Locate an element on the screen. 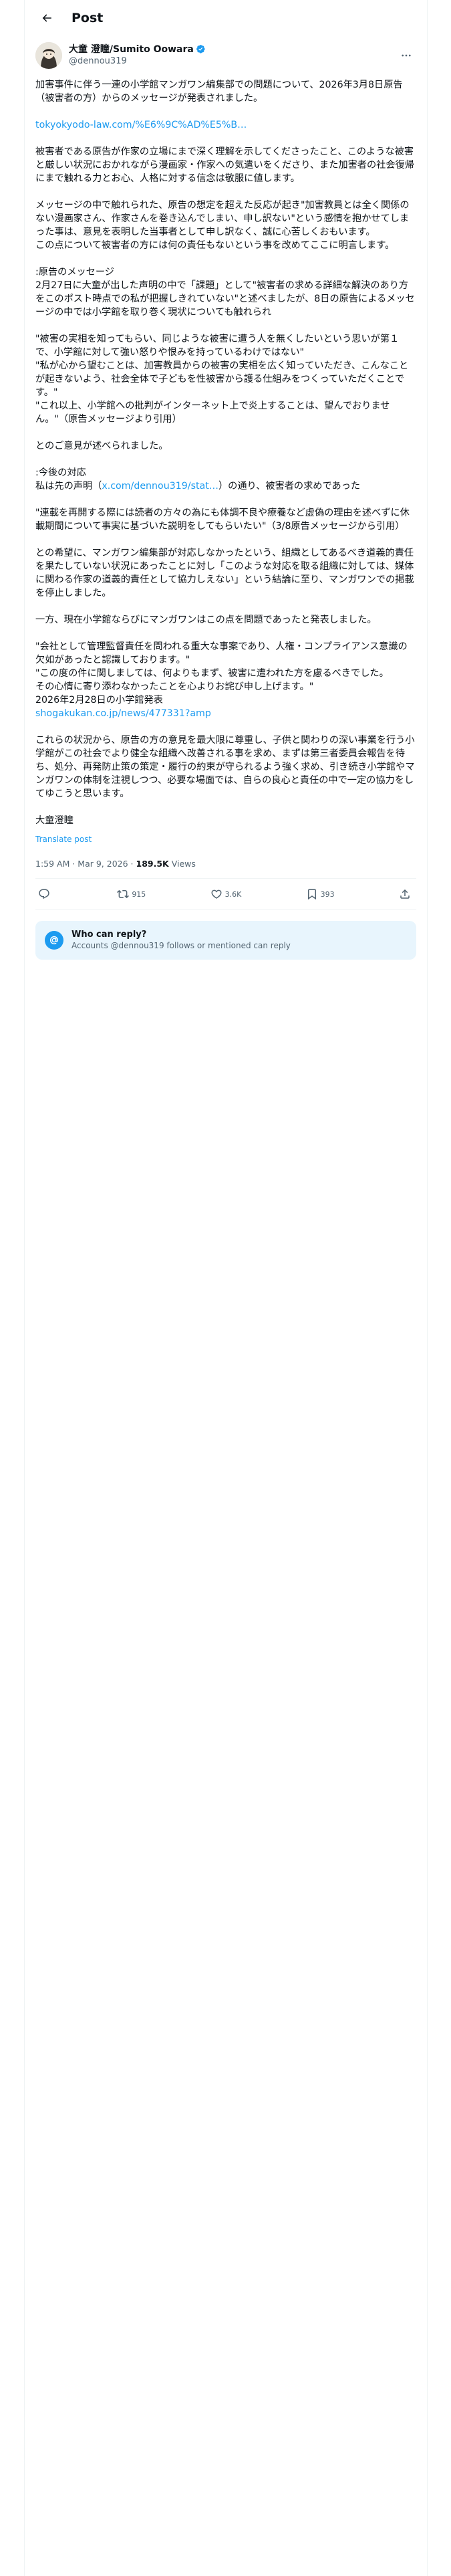 This screenshot has height=2576, width=451. tweet-paragraph: とのご意見が述べられました。 is located at coordinates (101, 446).